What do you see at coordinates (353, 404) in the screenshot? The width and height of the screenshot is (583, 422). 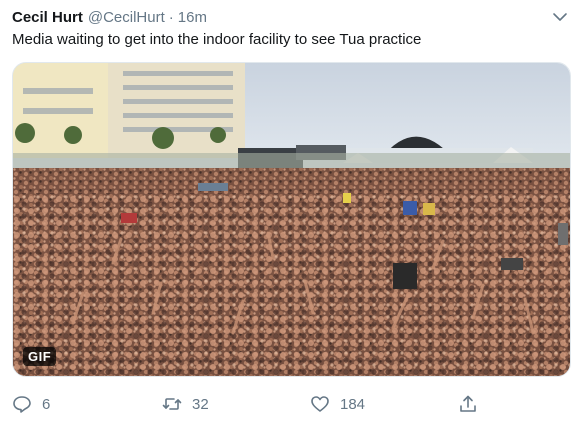 I see `like-count: 184` at bounding box center [353, 404].